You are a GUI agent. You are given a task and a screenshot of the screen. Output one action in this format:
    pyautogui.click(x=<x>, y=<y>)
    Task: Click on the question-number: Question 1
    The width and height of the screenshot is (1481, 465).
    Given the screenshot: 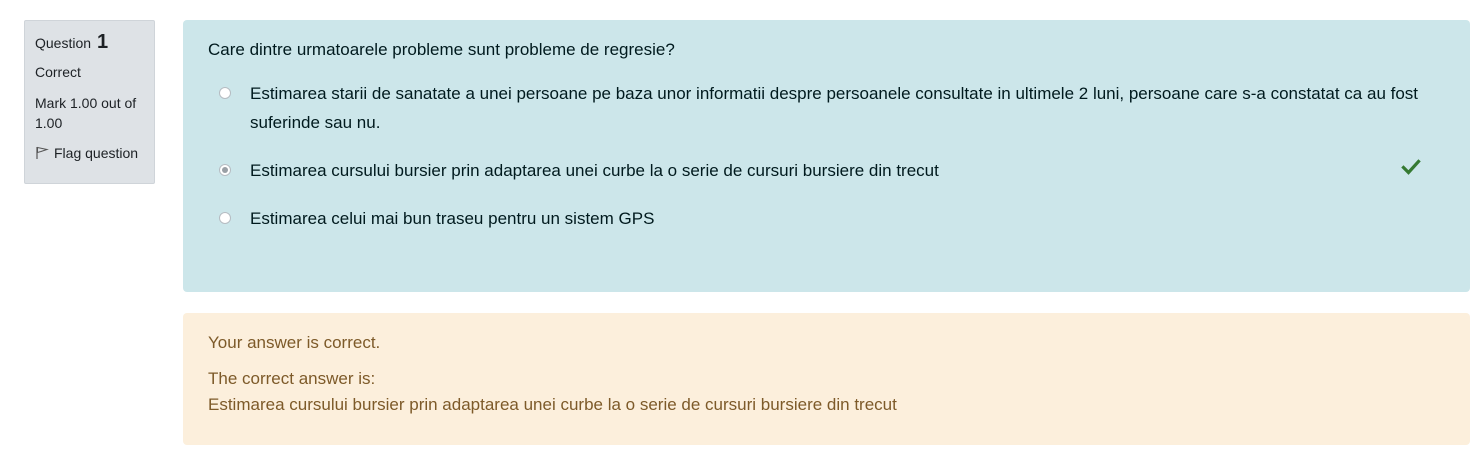 What is the action you would take?
    pyautogui.click(x=89, y=42)
    